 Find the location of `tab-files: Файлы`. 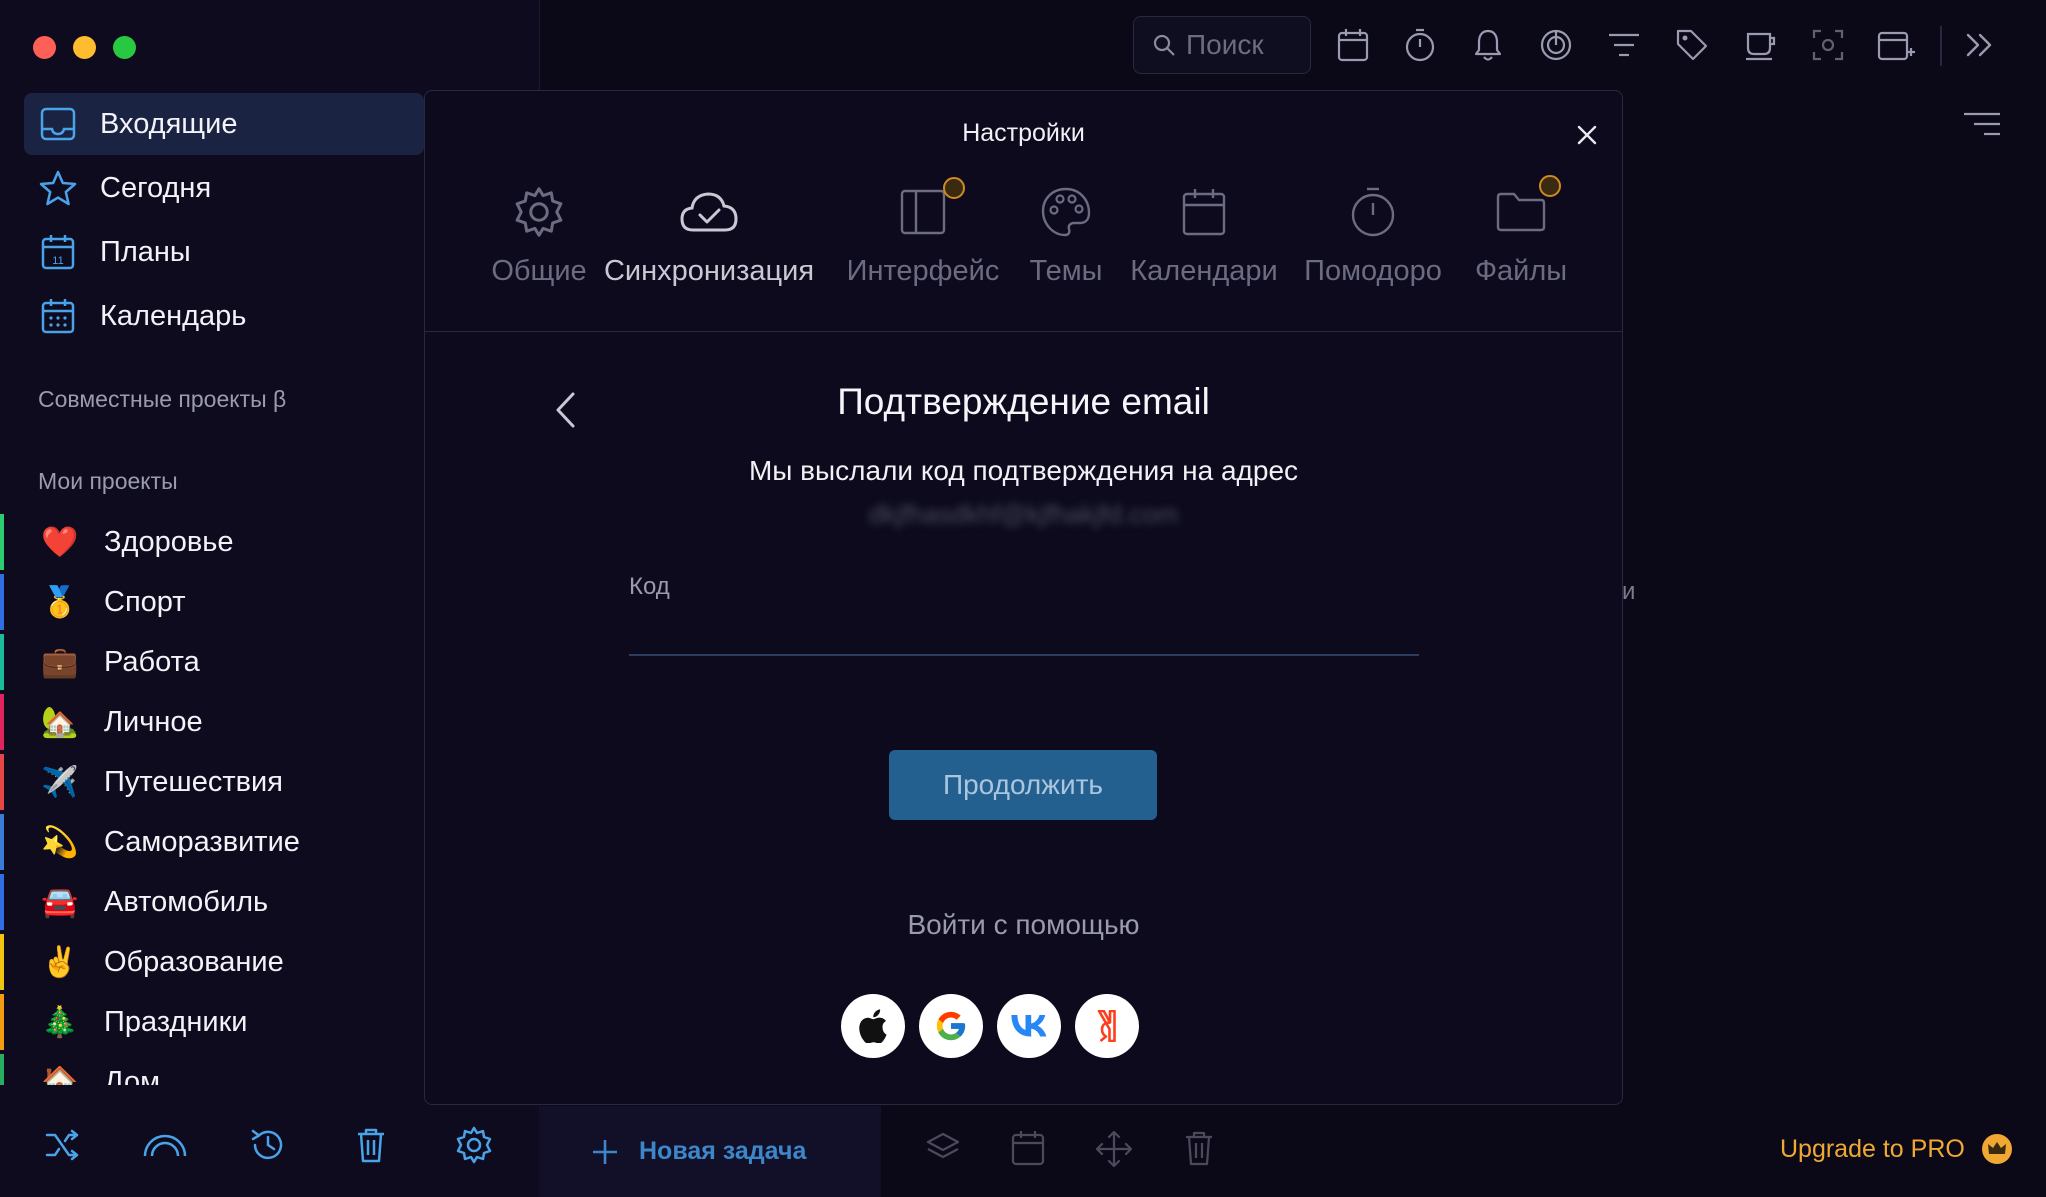

tab-files: Файлы is located at coordinates (1521, 232).